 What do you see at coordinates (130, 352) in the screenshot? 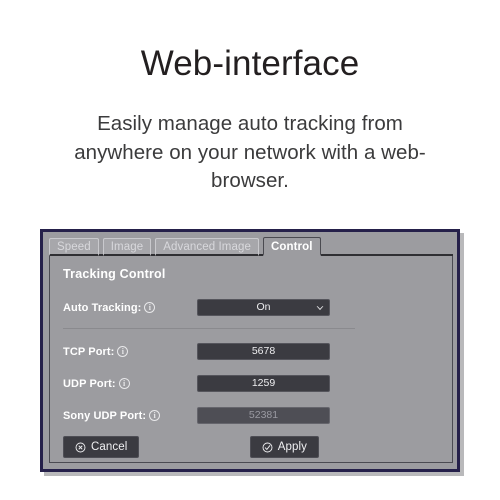
I see `tcp-port-label-group: TCP Port: i` at bounding box center [130, 352].